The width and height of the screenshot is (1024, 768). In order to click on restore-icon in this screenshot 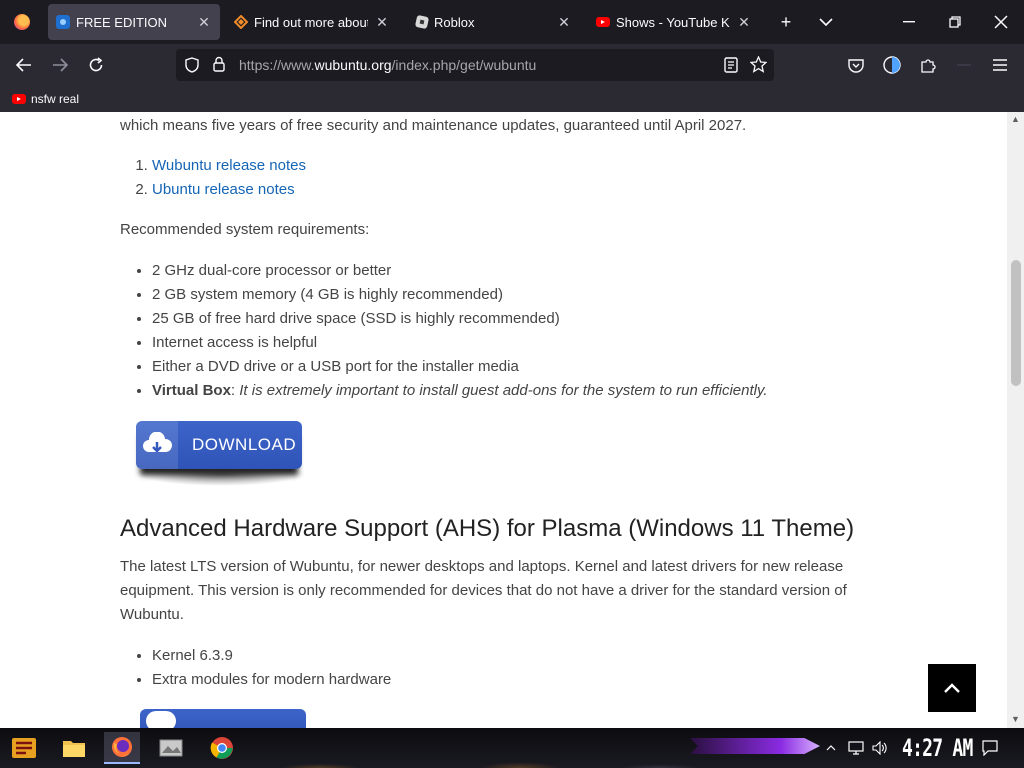, I will do `click(955, 22)`.